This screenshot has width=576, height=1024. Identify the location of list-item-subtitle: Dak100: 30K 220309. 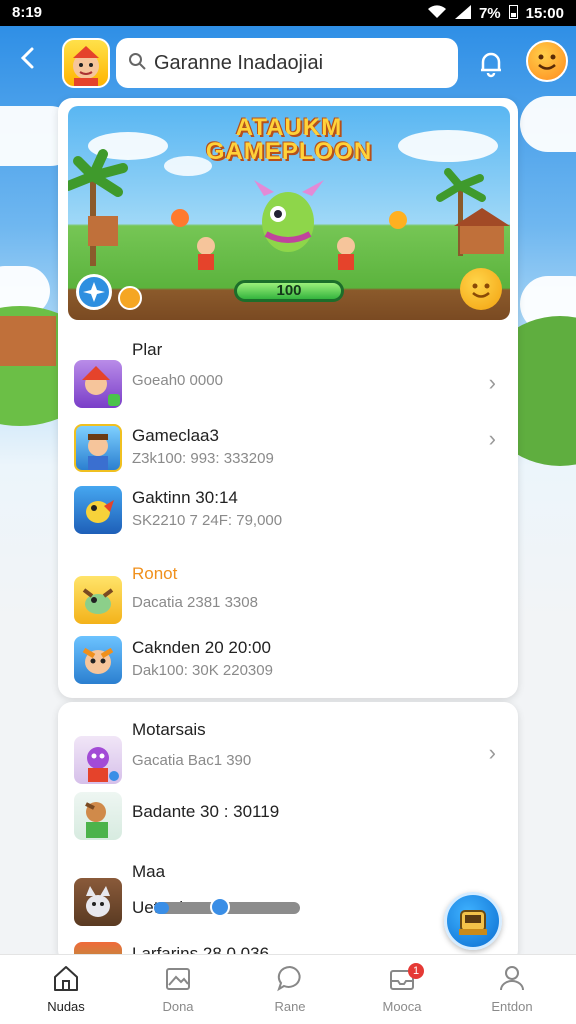
(202, 670).